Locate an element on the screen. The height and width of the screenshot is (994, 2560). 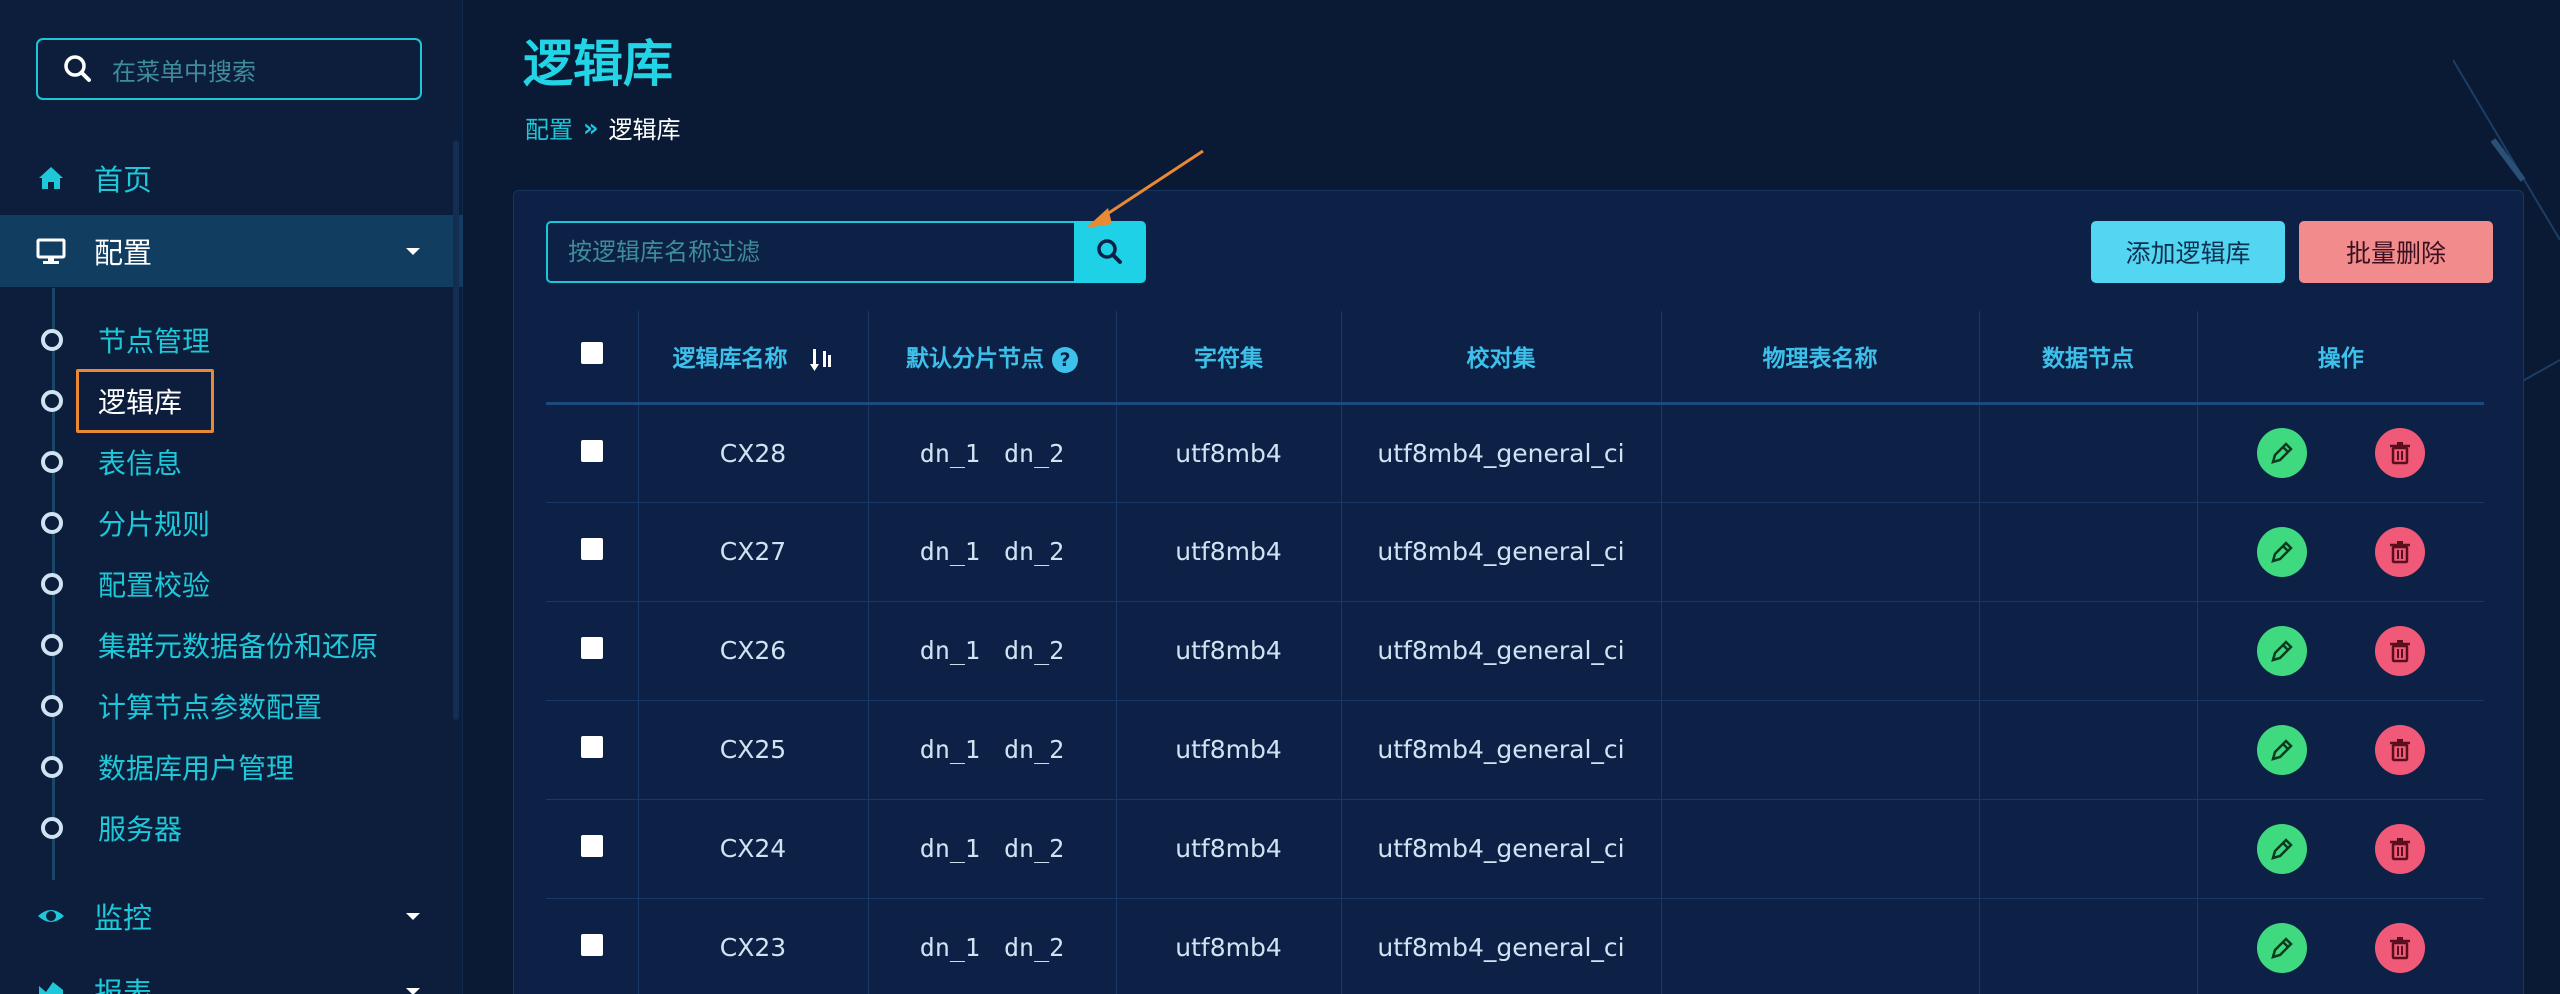
monitor-icon is located at coordinates (51, 251).